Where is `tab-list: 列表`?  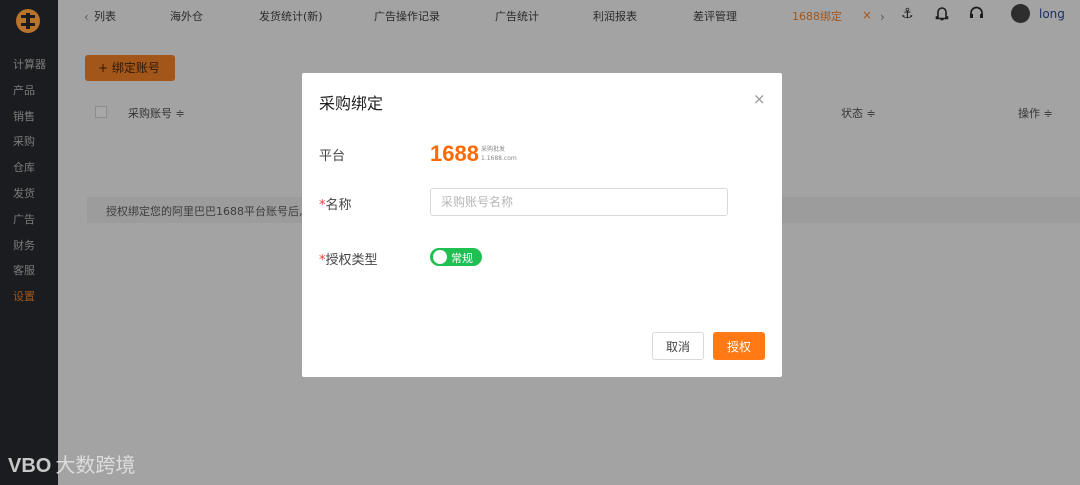
tab-list: 列表 is located at coordinates (105, 16).